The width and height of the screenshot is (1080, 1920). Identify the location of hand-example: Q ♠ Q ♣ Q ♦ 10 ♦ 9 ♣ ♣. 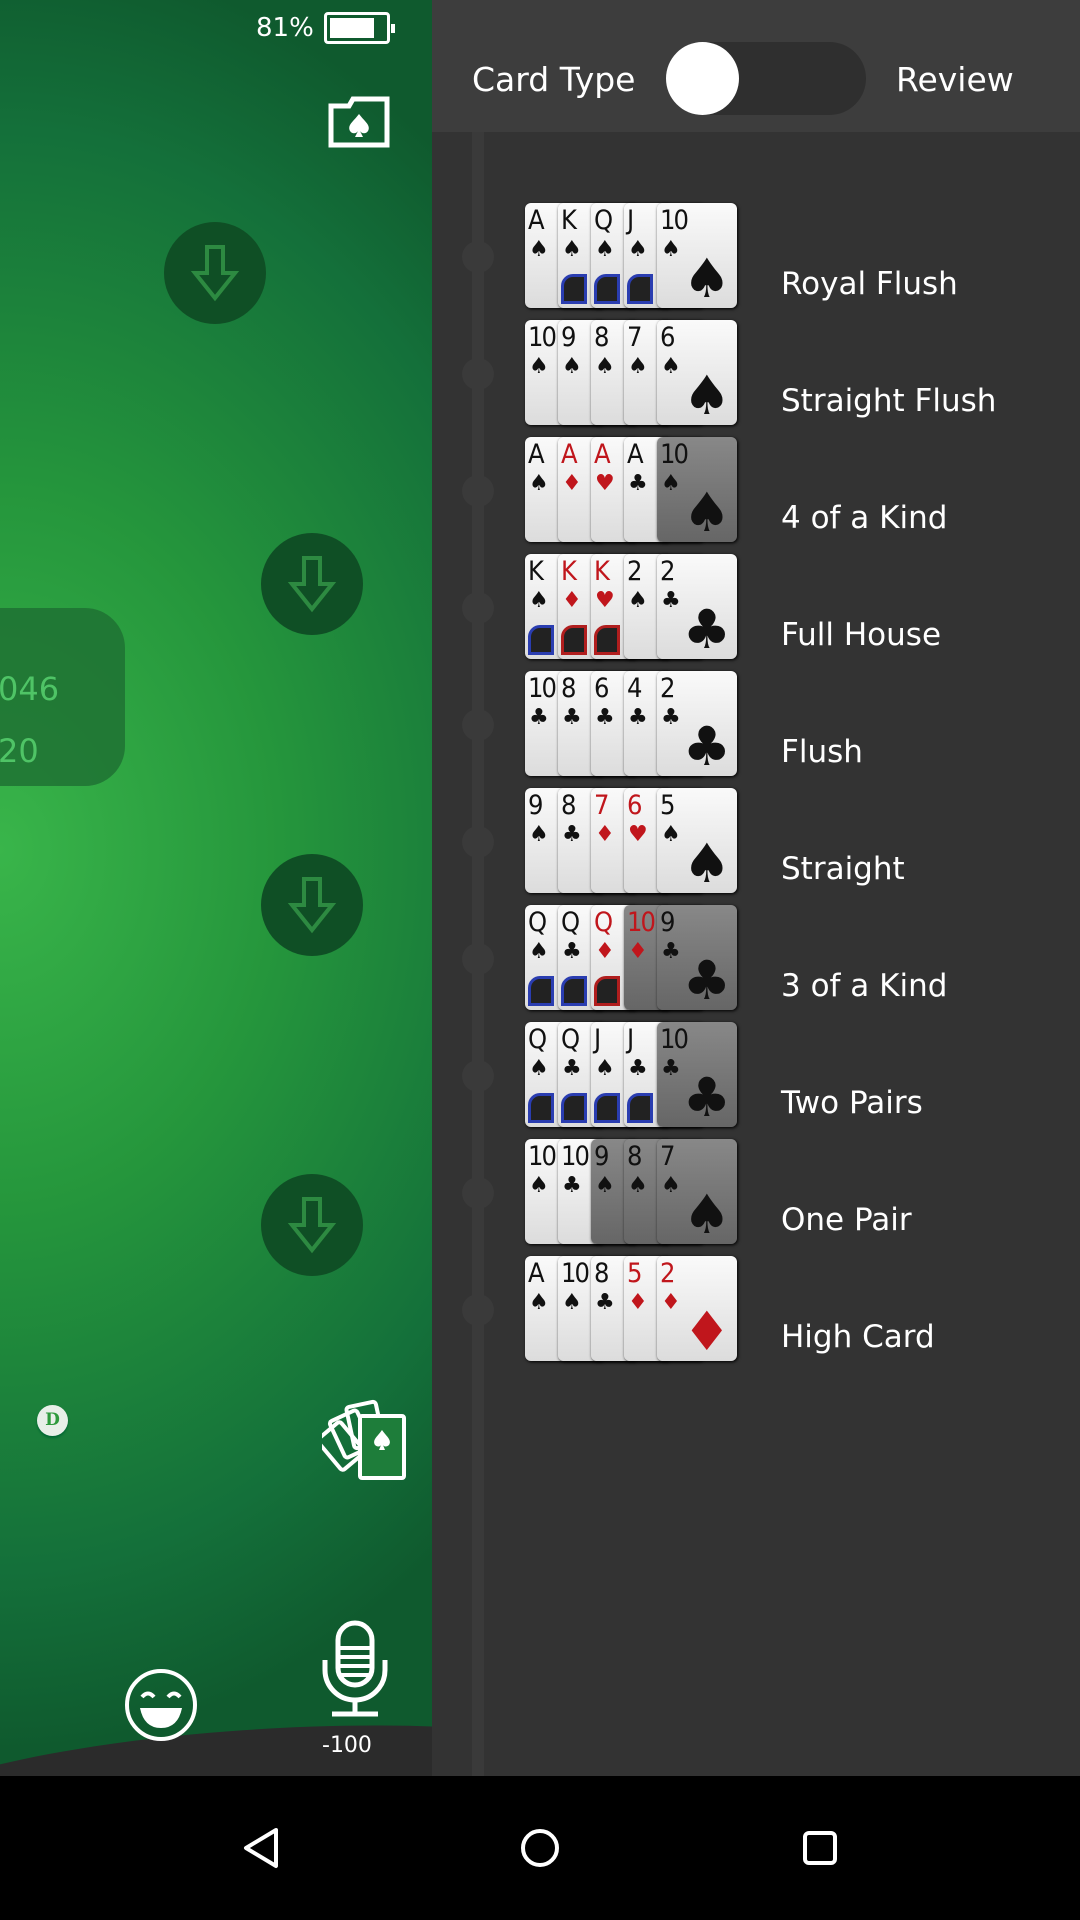
(631, 957).